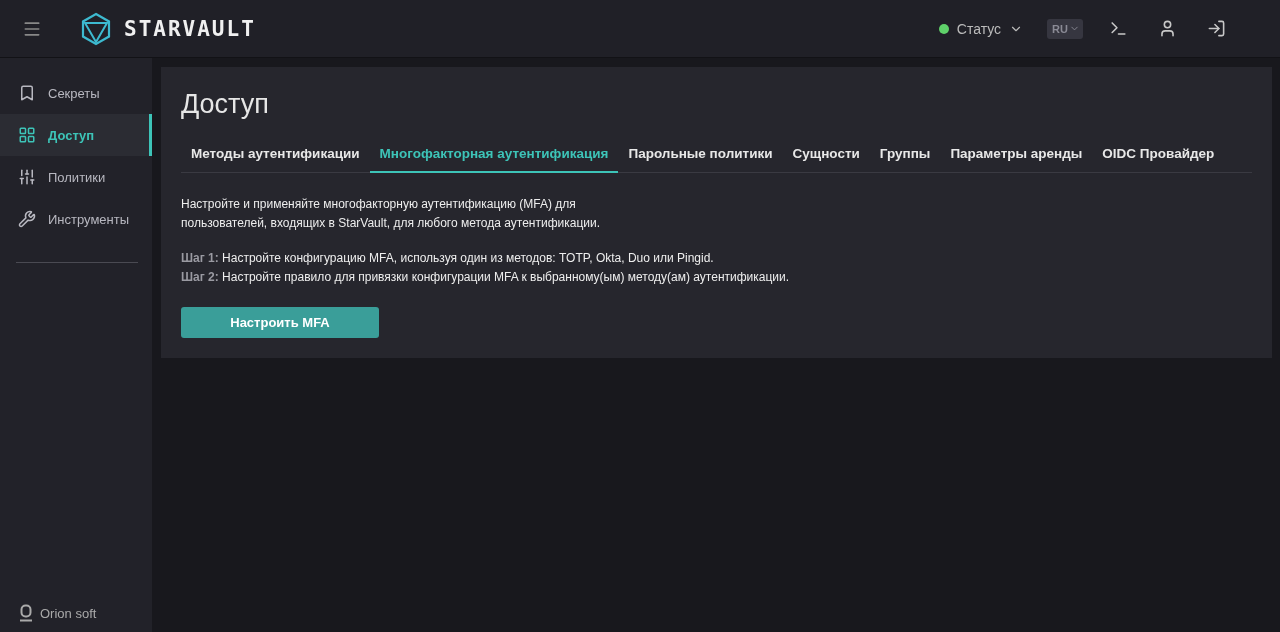 This screenshot has height=632, width=1280. What do you see at coordinates (76, 93) in the screenshot?
I see `sidebar-item: Секреты` at bounding box center [76, 93].